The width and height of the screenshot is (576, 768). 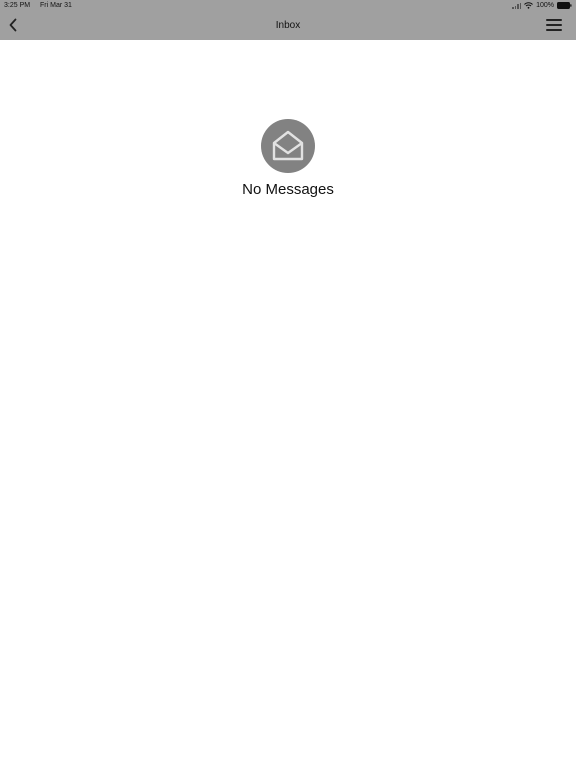 I want to click on status-left: 3:25 PM Fri Mar 31, so click(x=42, y=5).